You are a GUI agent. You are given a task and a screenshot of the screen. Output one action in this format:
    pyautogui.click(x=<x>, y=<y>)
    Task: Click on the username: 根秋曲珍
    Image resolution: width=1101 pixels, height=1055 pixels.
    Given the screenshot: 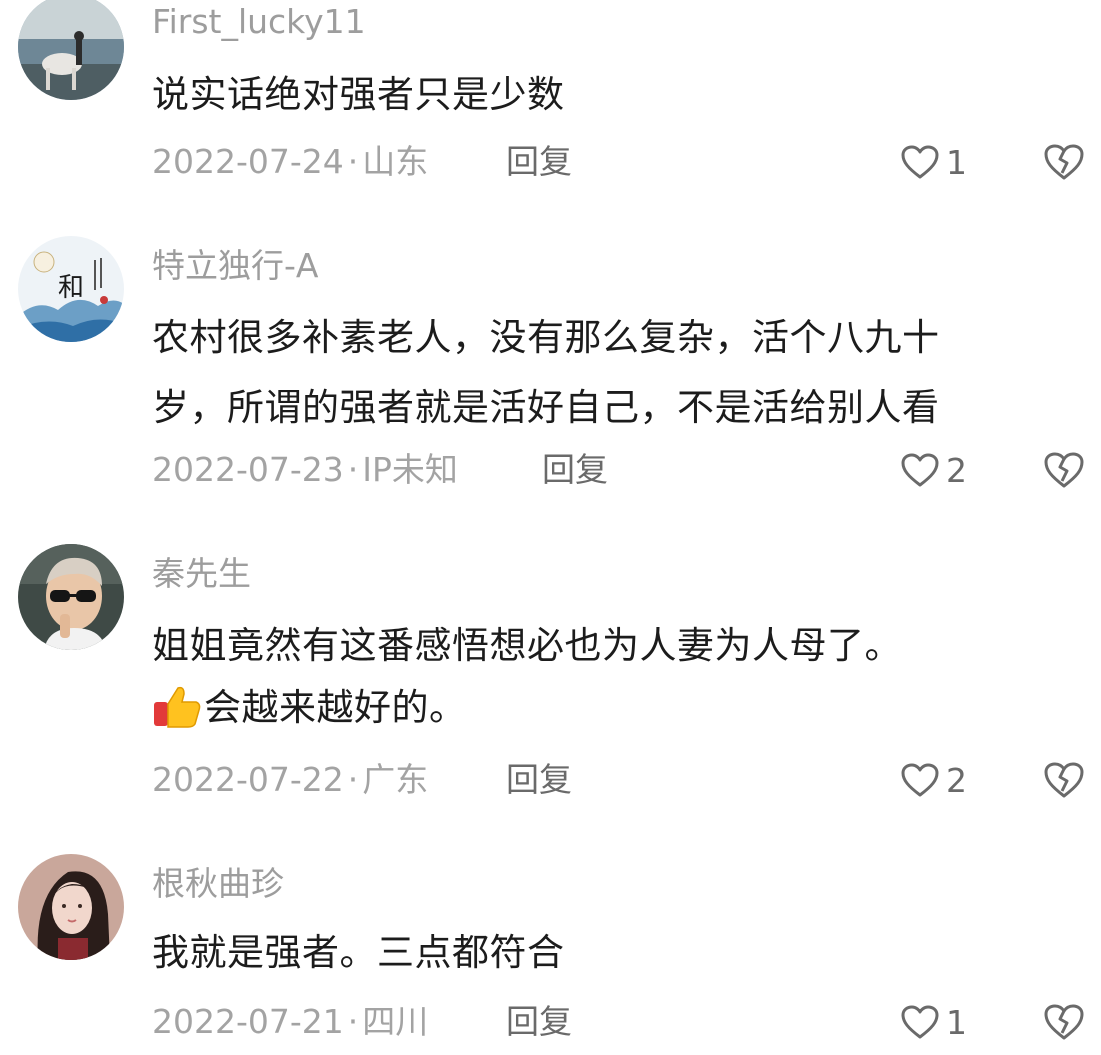 What is the action you would take?
    pyautogui.click(x=218, y=884)
    